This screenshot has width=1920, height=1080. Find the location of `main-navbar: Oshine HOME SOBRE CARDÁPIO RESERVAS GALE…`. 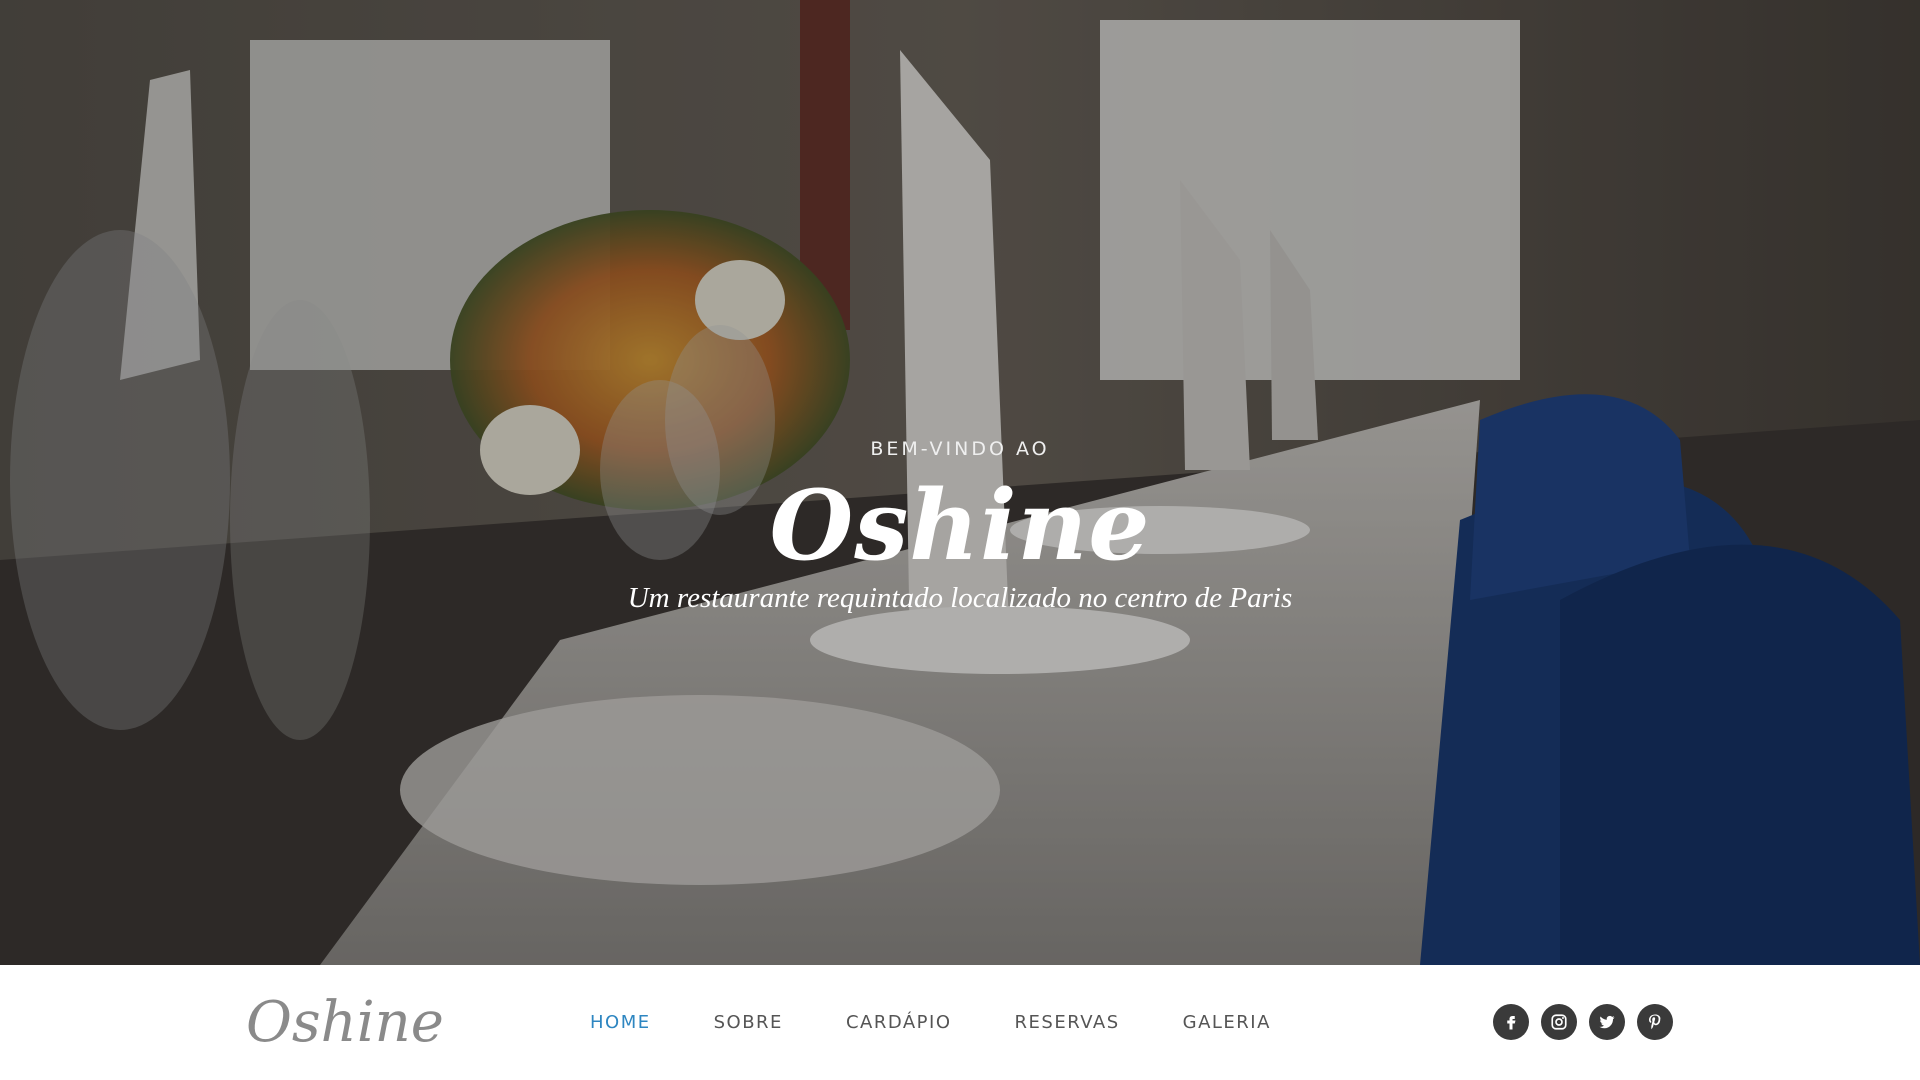

main-navbar: Oshine HOME SOBRE CARDÁPIO RESERVAS GALE… is located at coordinates (960, 1022).